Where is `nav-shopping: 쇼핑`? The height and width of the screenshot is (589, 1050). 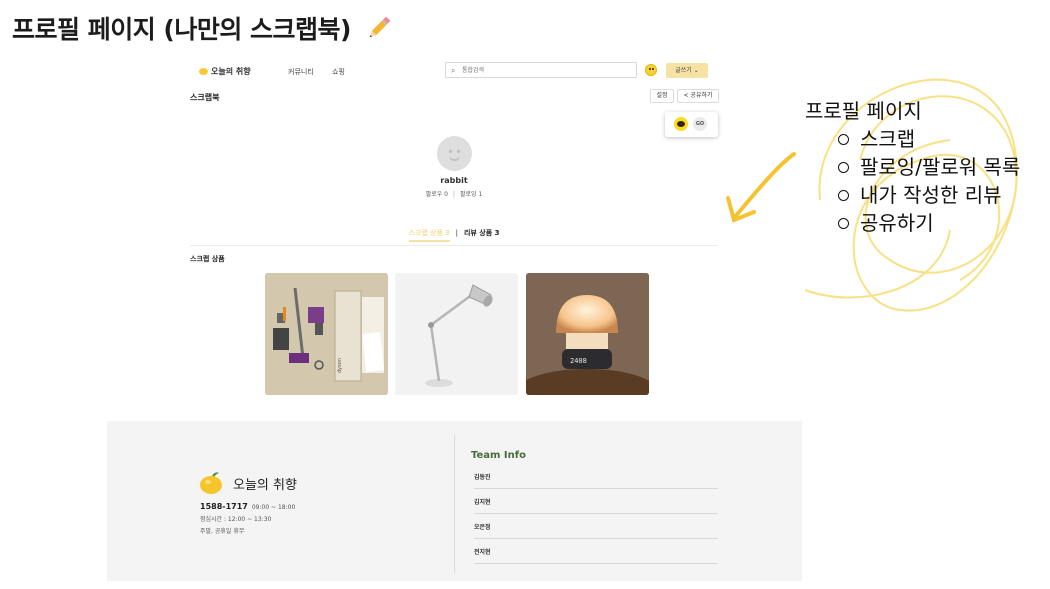
nav-shopping: 쇼핑 is located at coordinates (338, 72).